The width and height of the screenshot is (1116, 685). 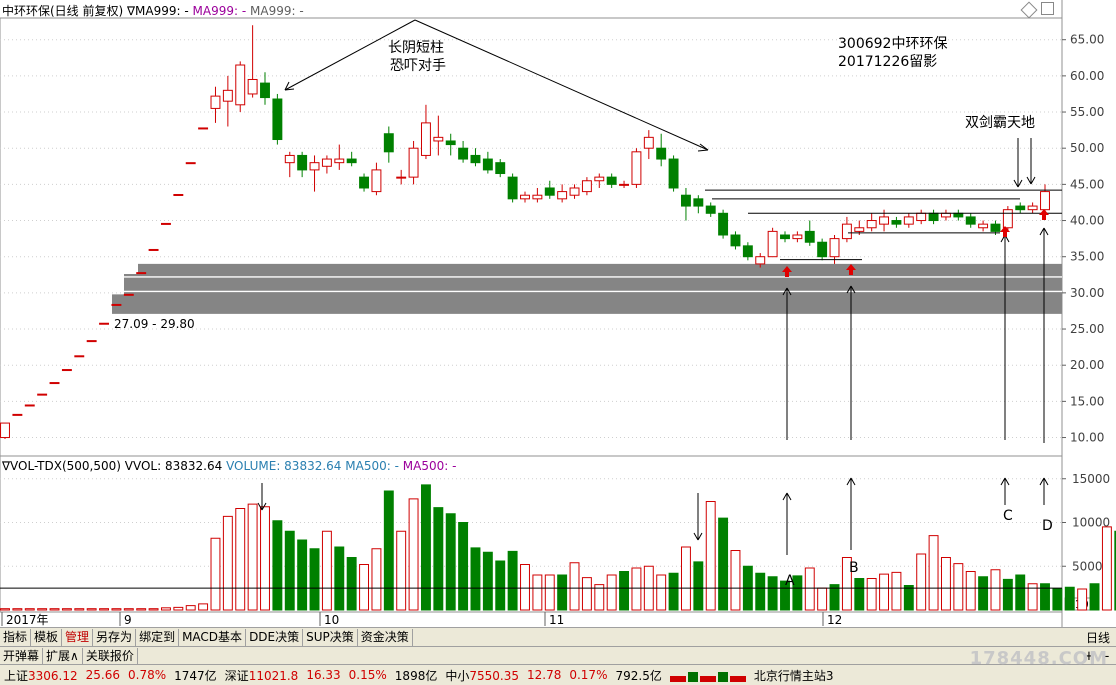 I want to click on price-tick-label-1: 60.00, so click(x=1087, y=76).